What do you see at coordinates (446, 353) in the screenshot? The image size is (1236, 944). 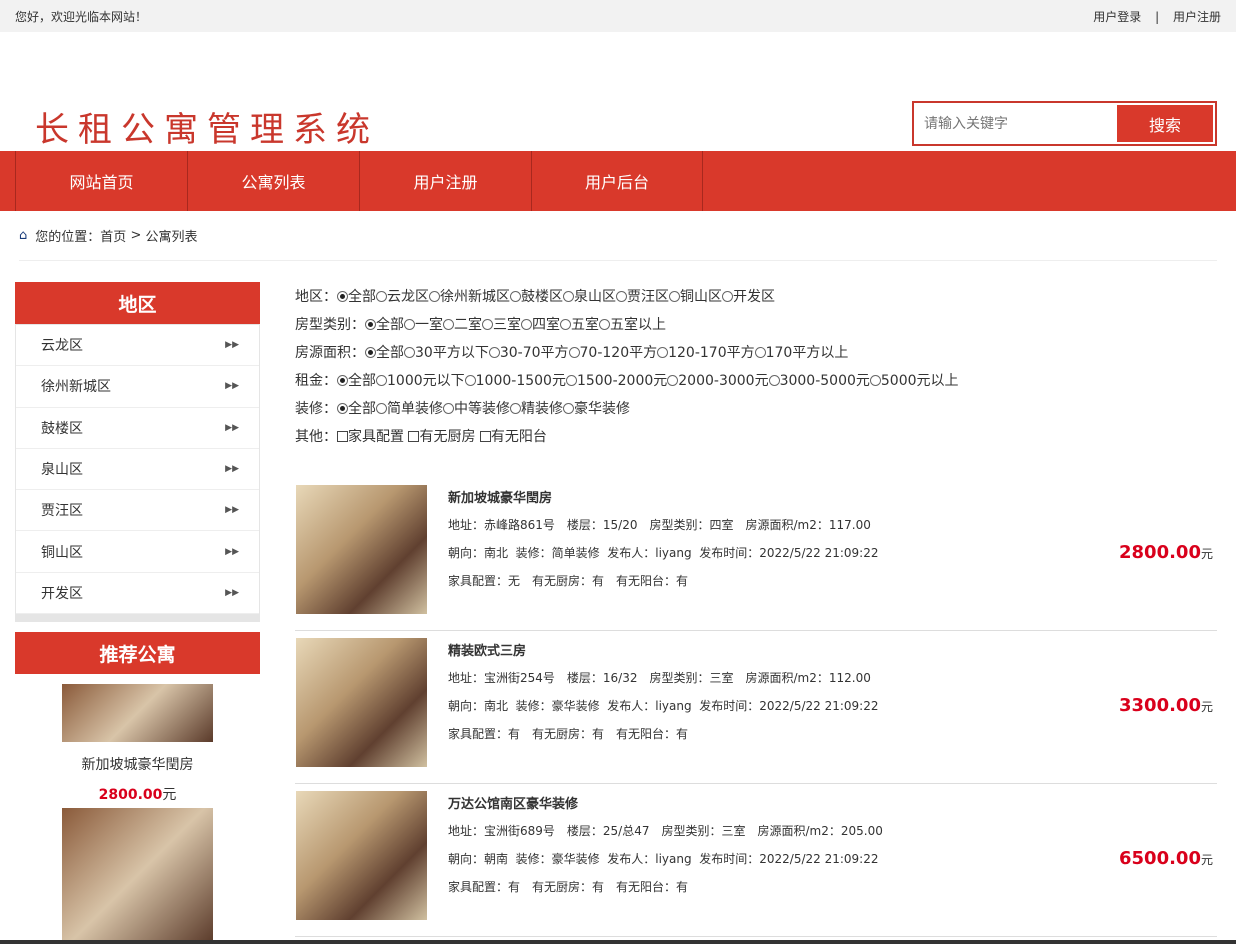 I see `filter-option: 30平方以下` at bounding box center [446, 353].